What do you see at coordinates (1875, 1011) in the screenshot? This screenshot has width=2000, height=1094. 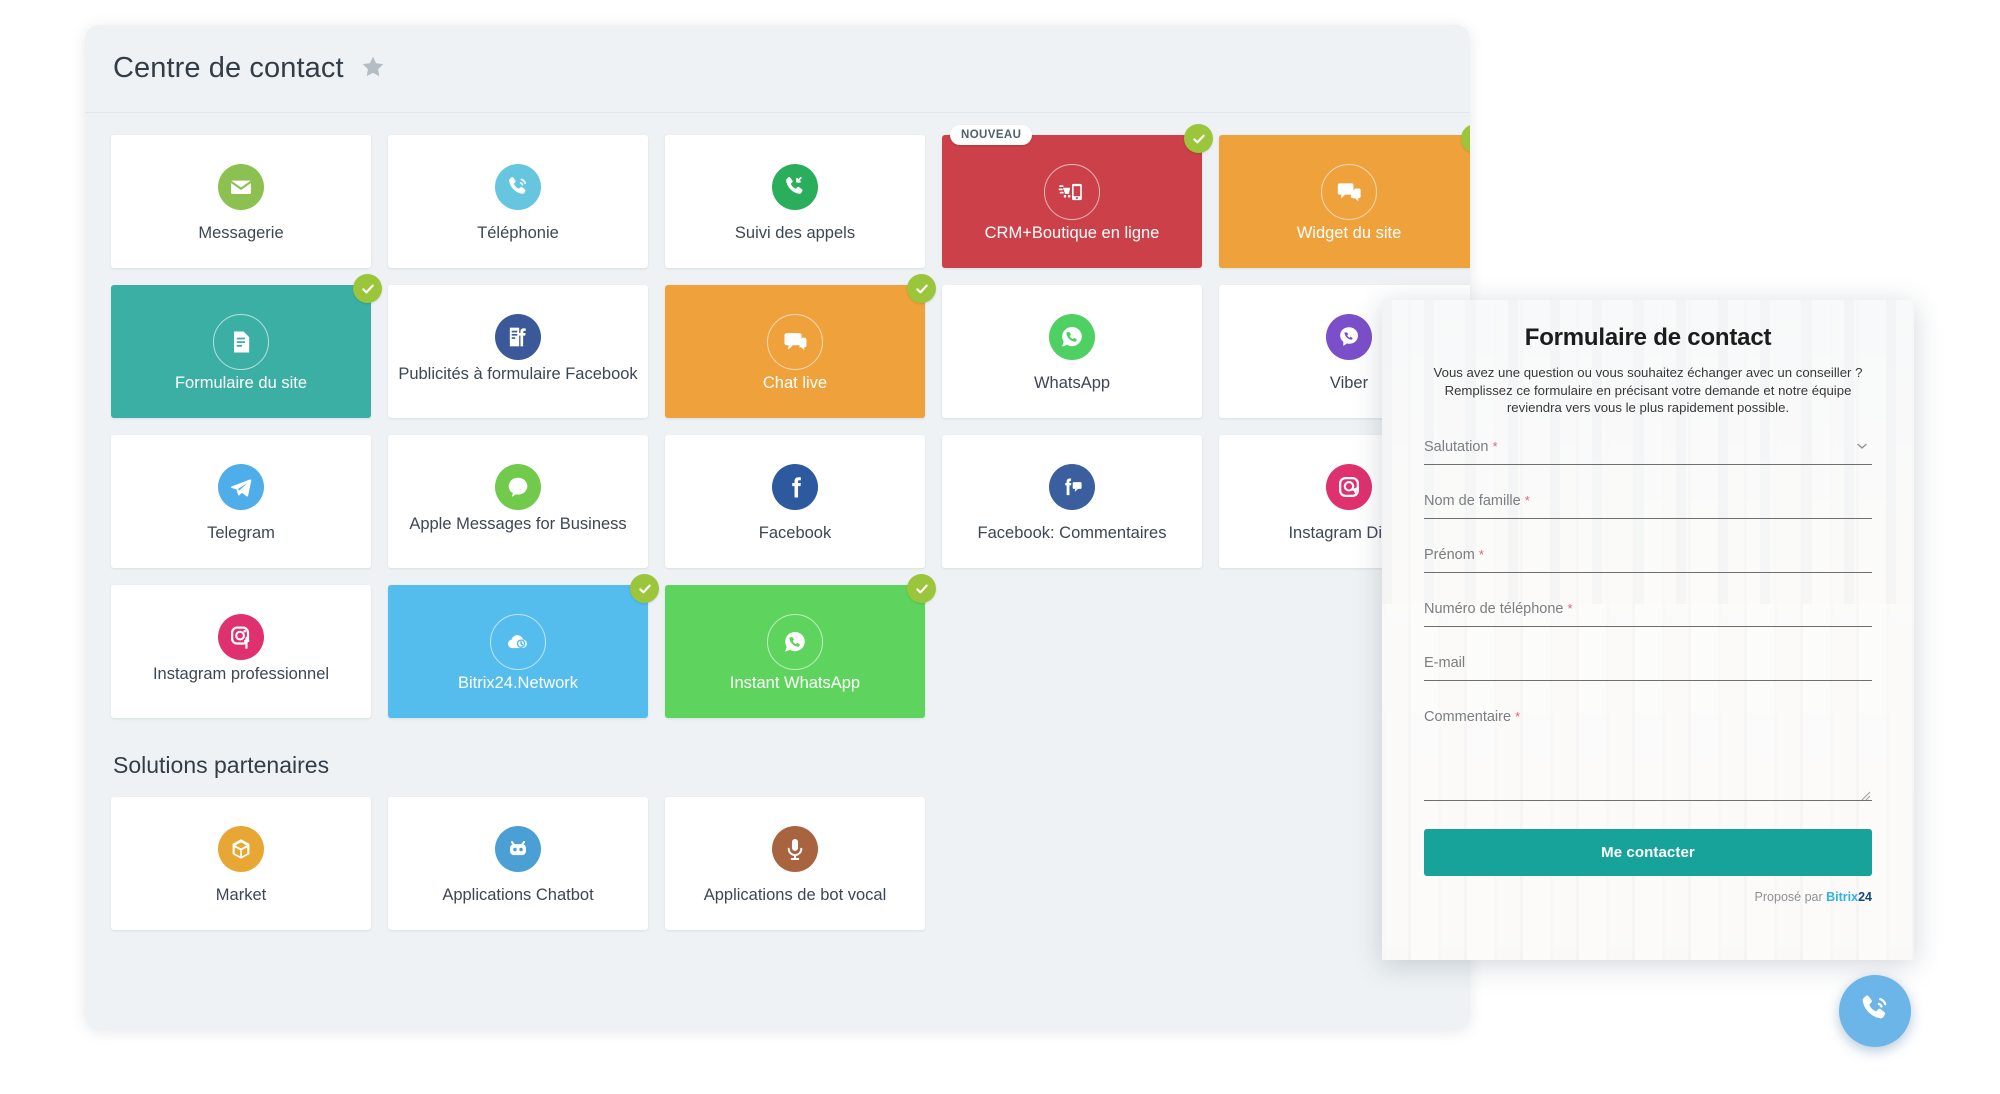 I see `call-widget-button` at bounding box center [1875, 1011].